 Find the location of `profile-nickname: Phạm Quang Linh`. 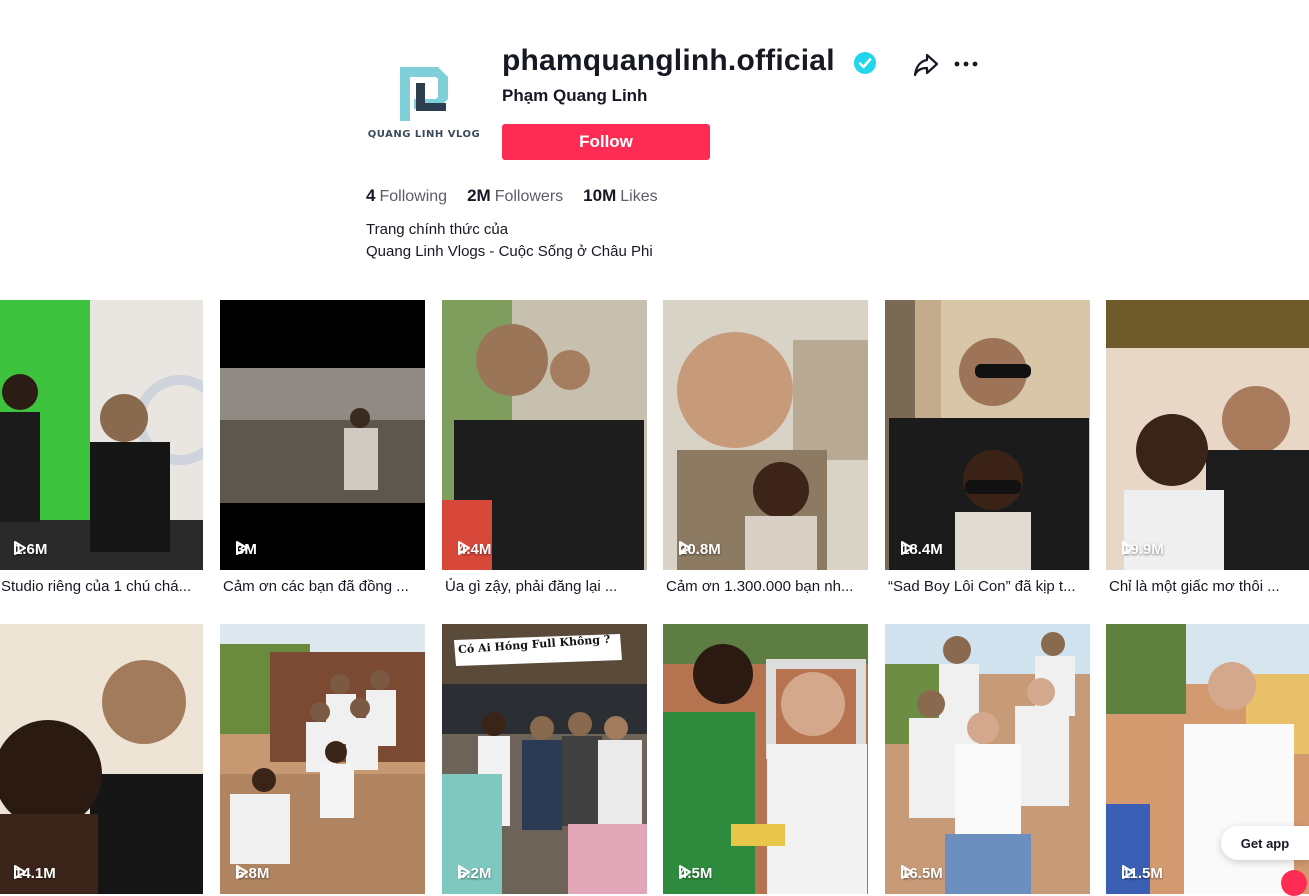

profile-nickname: Phạm Quang Linh is located at coordinates (575, 95).